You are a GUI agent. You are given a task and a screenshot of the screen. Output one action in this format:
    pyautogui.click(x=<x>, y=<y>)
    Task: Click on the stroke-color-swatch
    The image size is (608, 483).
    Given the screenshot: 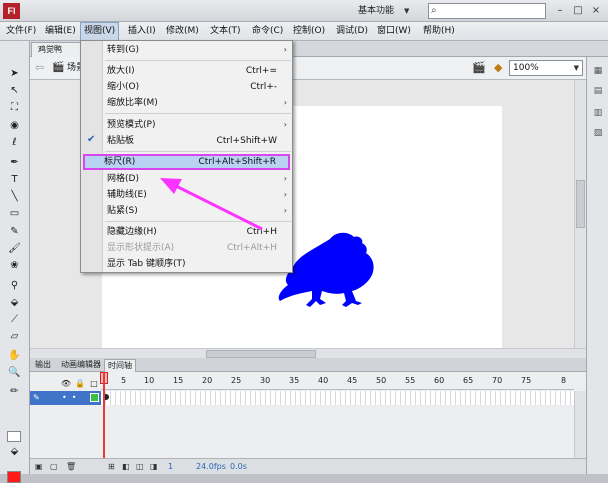 What is the action you would take?
    pyautogui.click(x=14, y=436)
    